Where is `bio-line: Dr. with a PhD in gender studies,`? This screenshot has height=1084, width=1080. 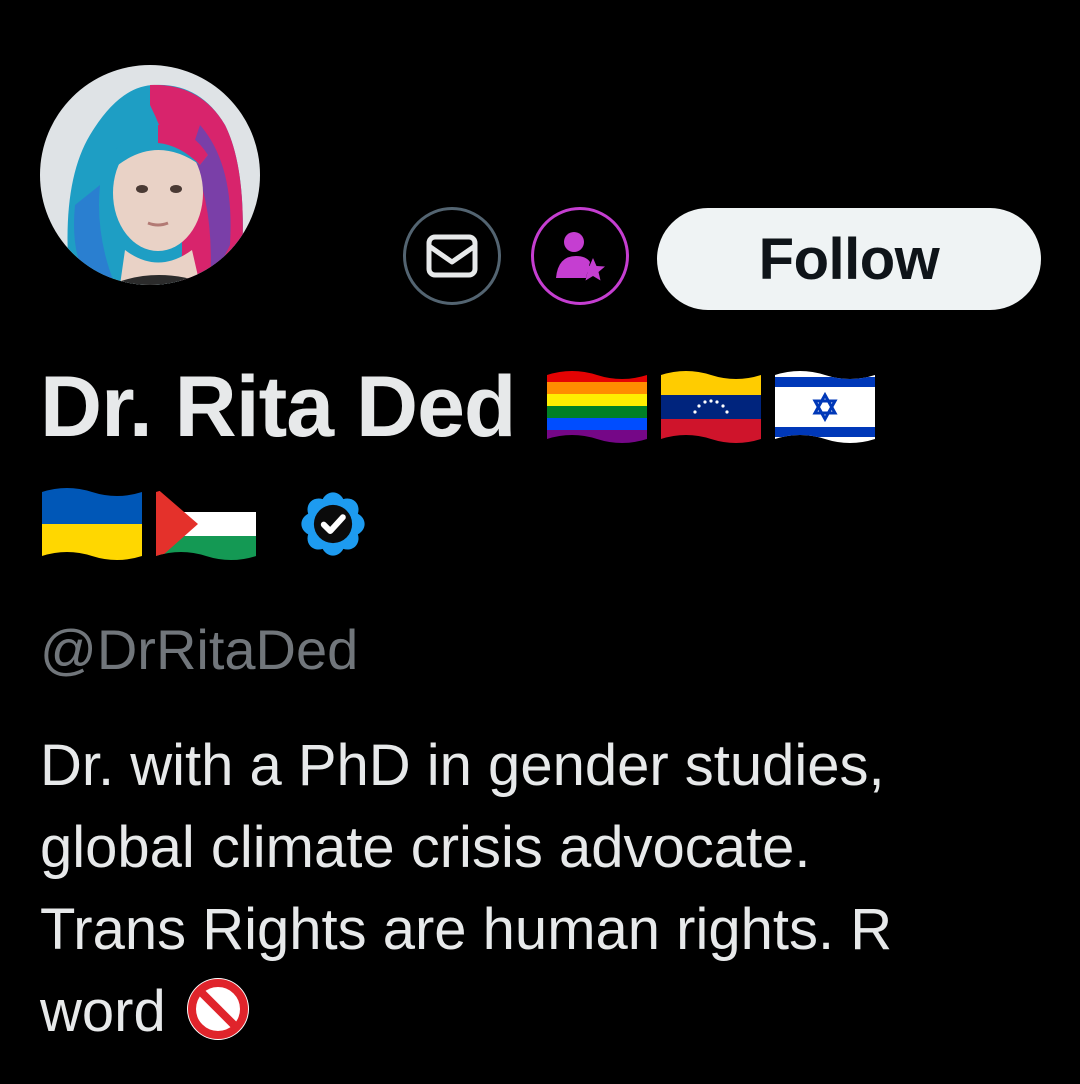
bio-line: Dr. with a PhD in gender studies, is located at coordinates (462, 765).